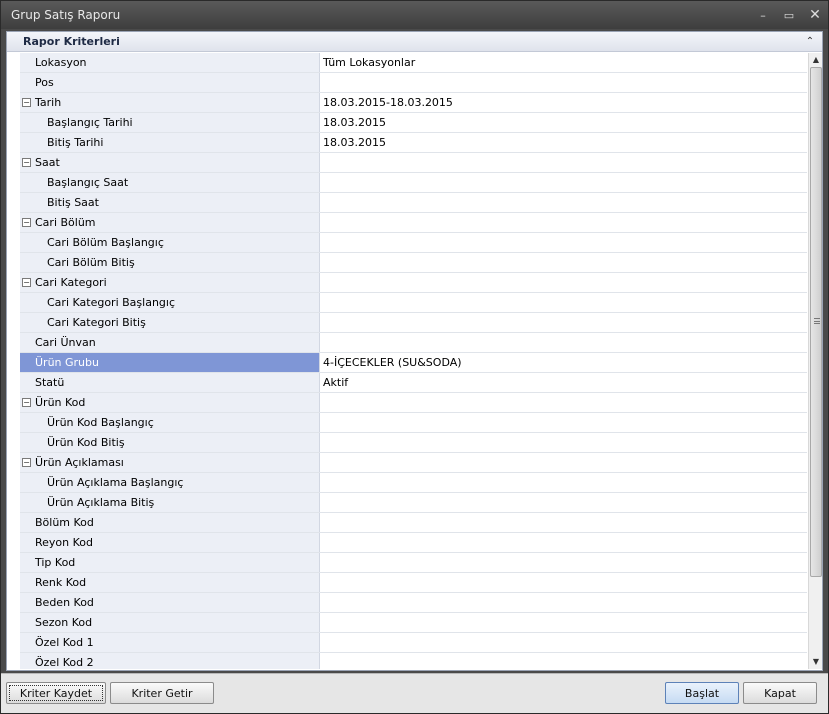 The image size is (829, 714). Describe the element at coordinates (56, 693) in the screenshot. I see `save-criteria-button: Kriter Kaydet` at that location.